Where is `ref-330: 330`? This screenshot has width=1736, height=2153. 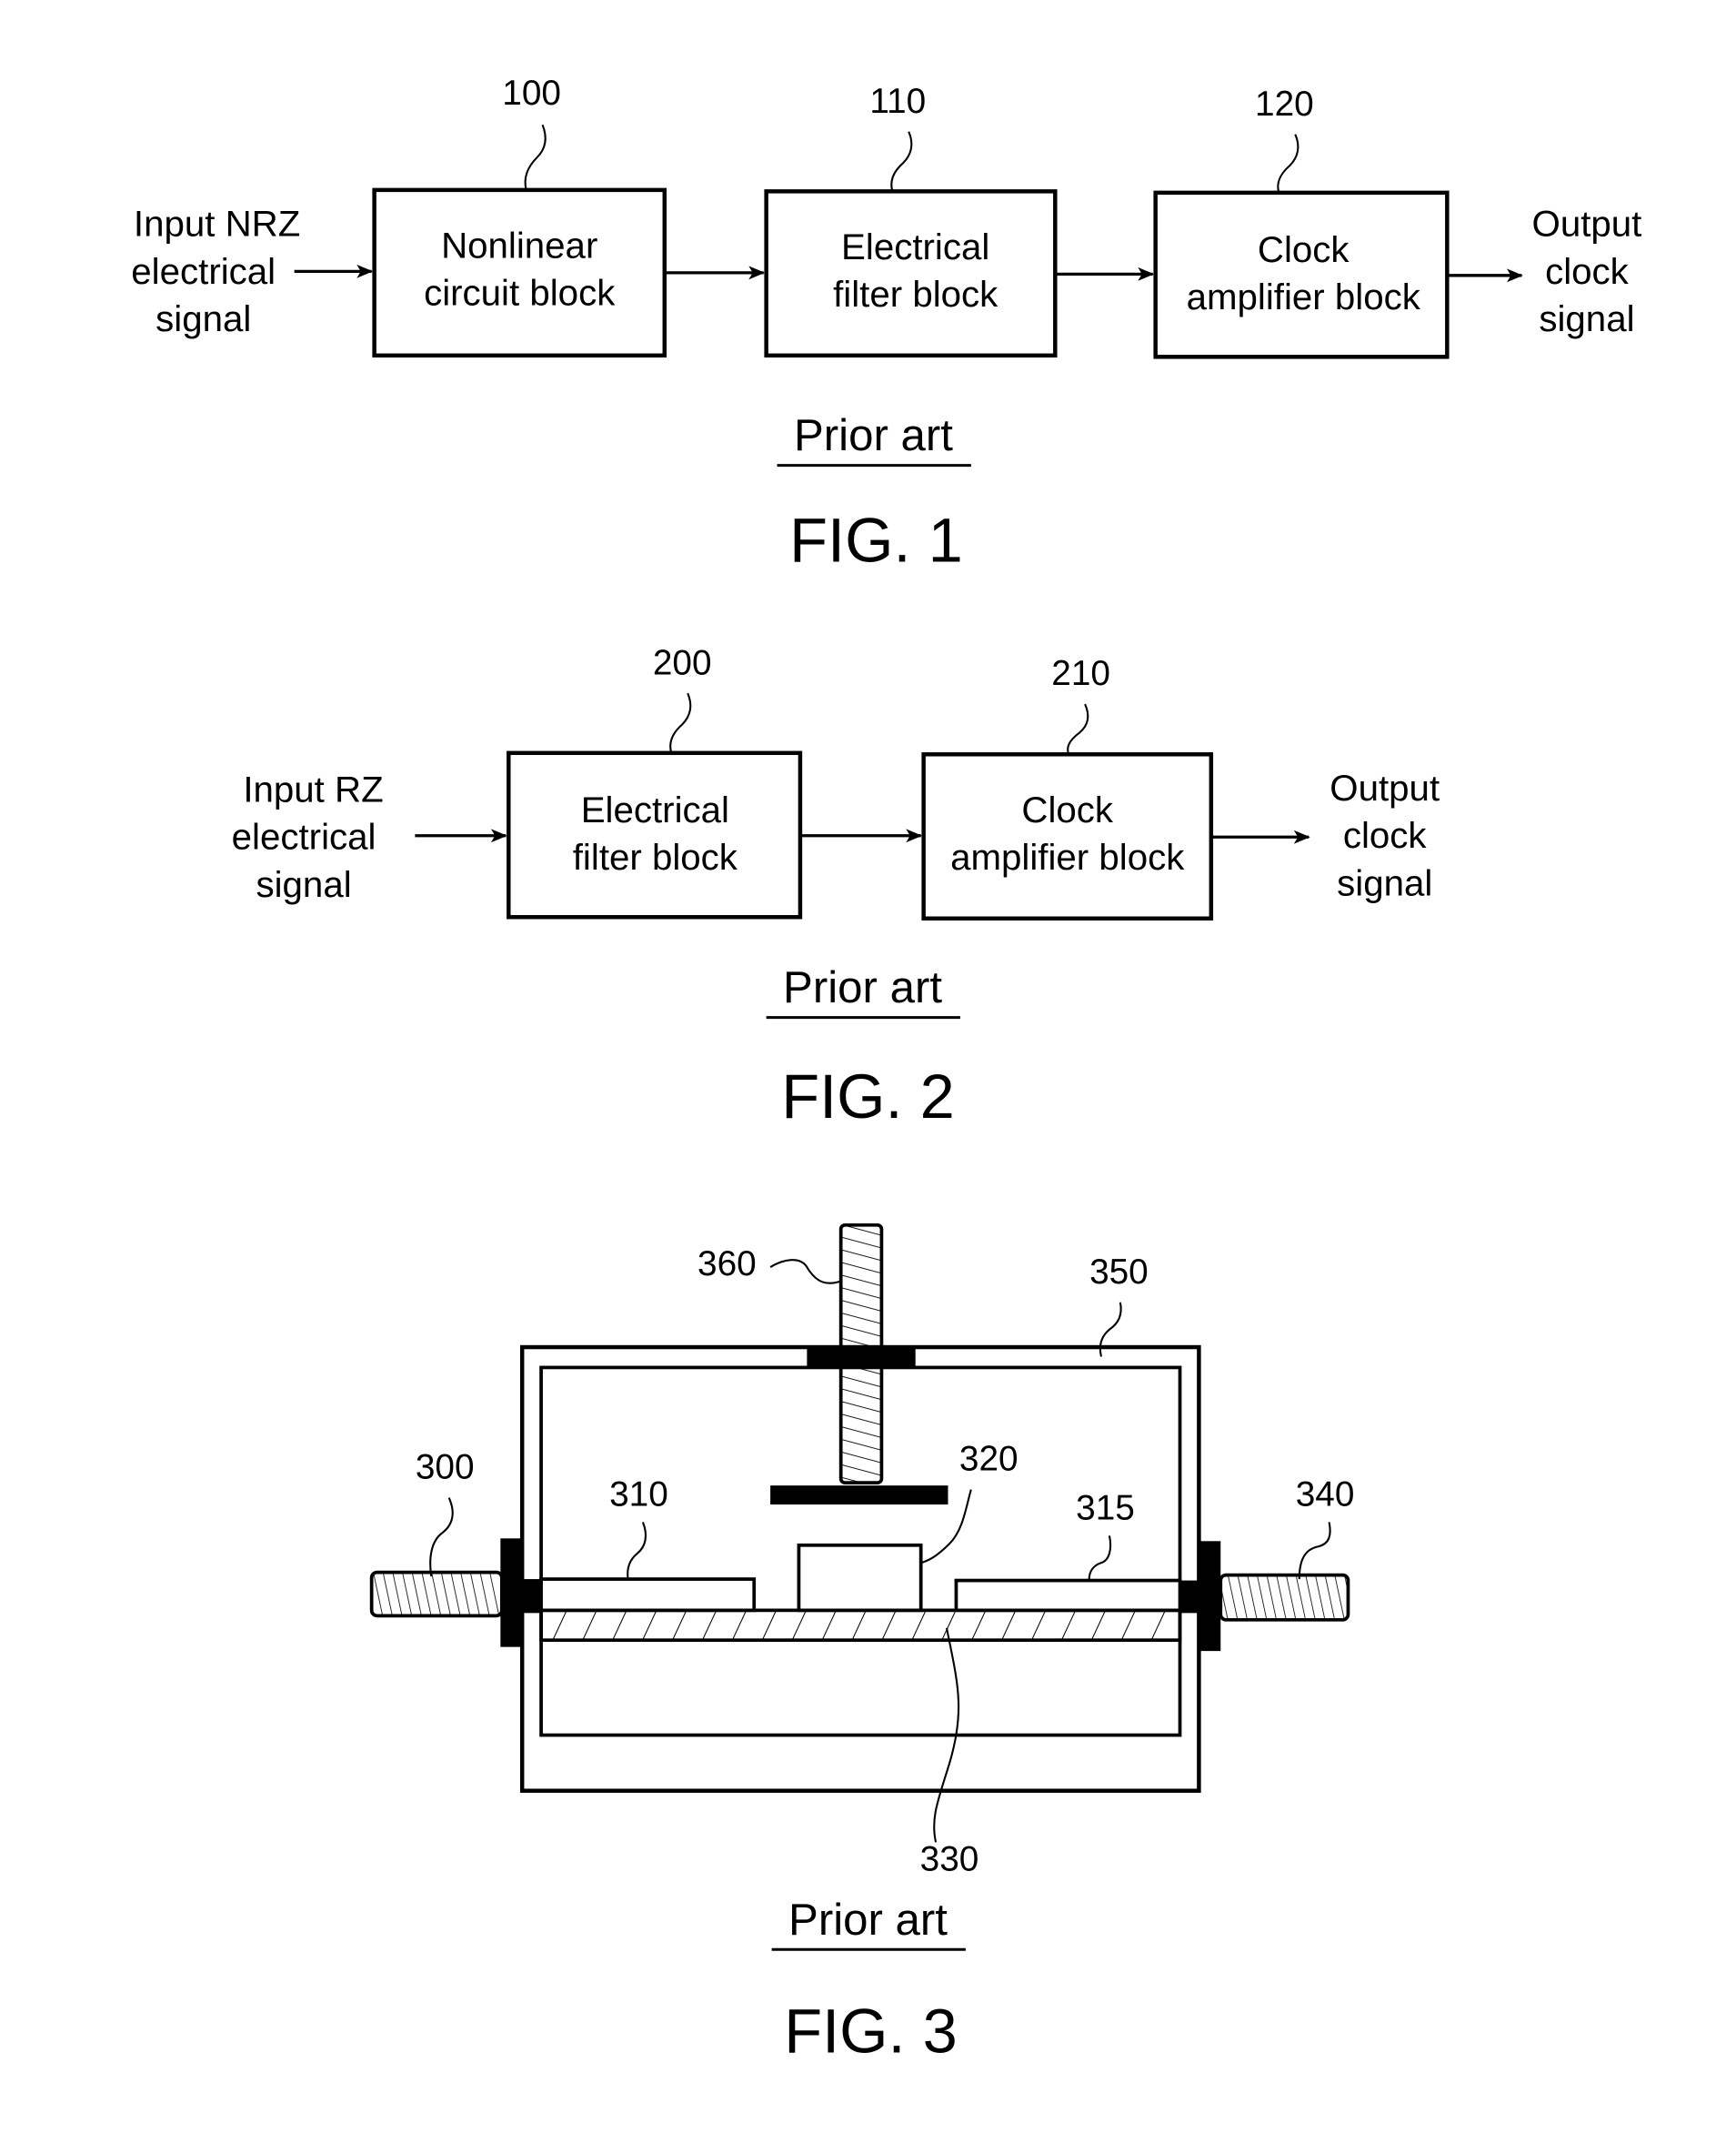 ref-330: 330 is located at coordinates (949, 1859).